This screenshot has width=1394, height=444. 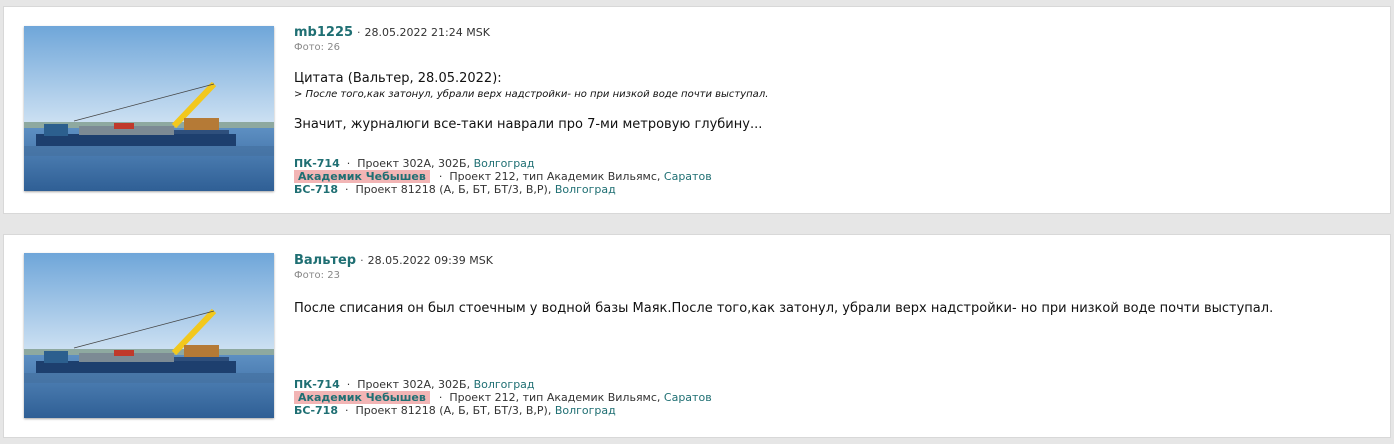 I want to click on post-header: mb1225 · 28.05.2022 21:24 MSK, so click(x=837, y=33).